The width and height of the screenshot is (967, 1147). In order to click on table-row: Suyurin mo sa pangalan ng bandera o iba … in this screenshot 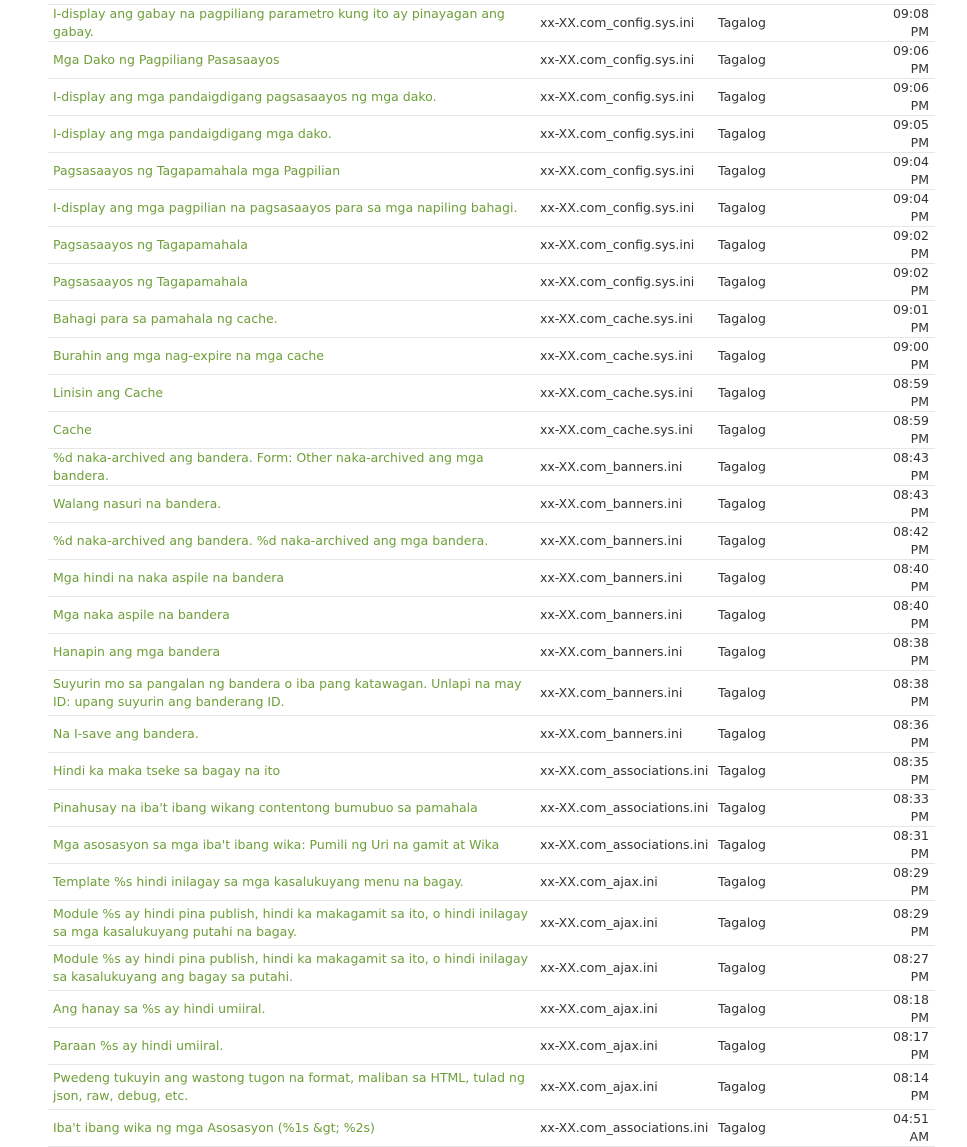, I will do `click(491, 693)`.